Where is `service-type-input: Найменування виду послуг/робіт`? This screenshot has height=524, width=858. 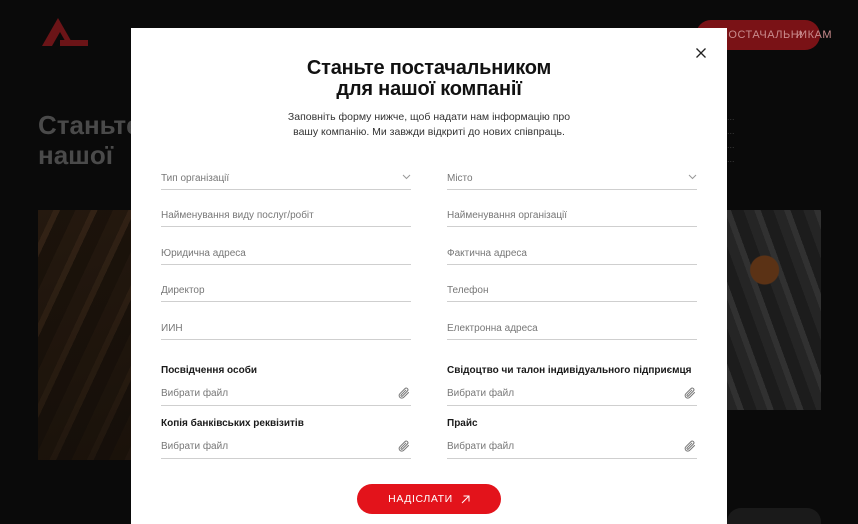 service-type-input: Найменування виду послуг/робіт is located at coordinates (286, 215).